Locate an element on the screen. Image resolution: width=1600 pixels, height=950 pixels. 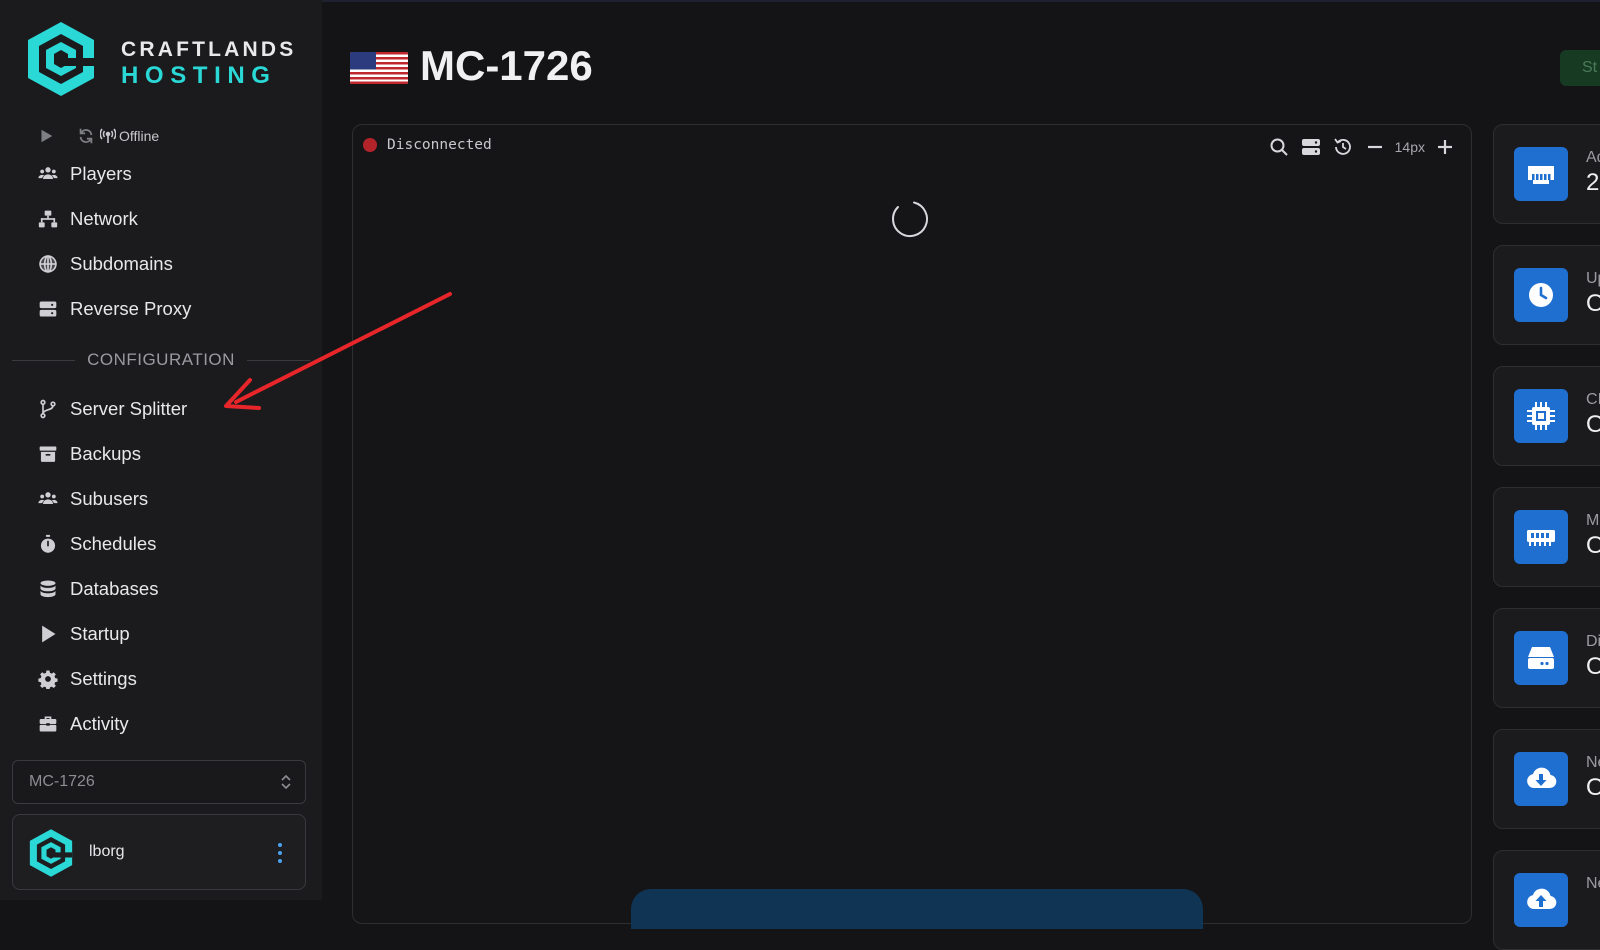
memory-icon is located at coordinates (1541, 537).